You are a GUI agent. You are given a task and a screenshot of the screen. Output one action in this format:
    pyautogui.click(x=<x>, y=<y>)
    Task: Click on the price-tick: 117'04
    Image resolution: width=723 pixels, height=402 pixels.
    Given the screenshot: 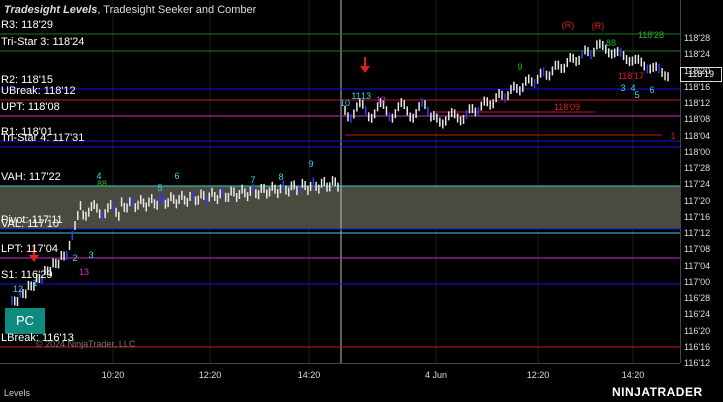 What is the action you would take?
    pyautogui.click(x=697, y=265)
    